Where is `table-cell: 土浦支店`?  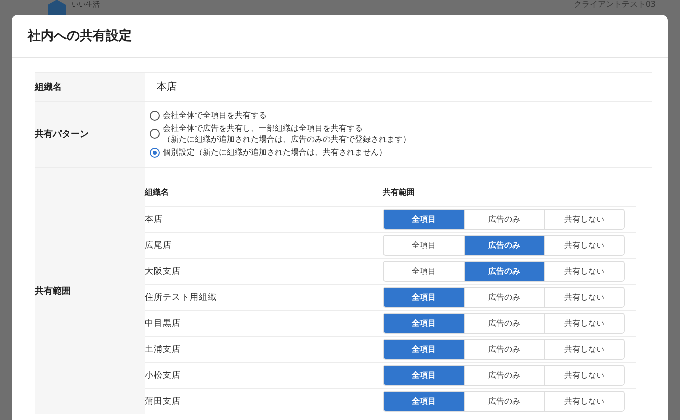
table-cell: 土浦支店 is located at coordinates (163, 349).